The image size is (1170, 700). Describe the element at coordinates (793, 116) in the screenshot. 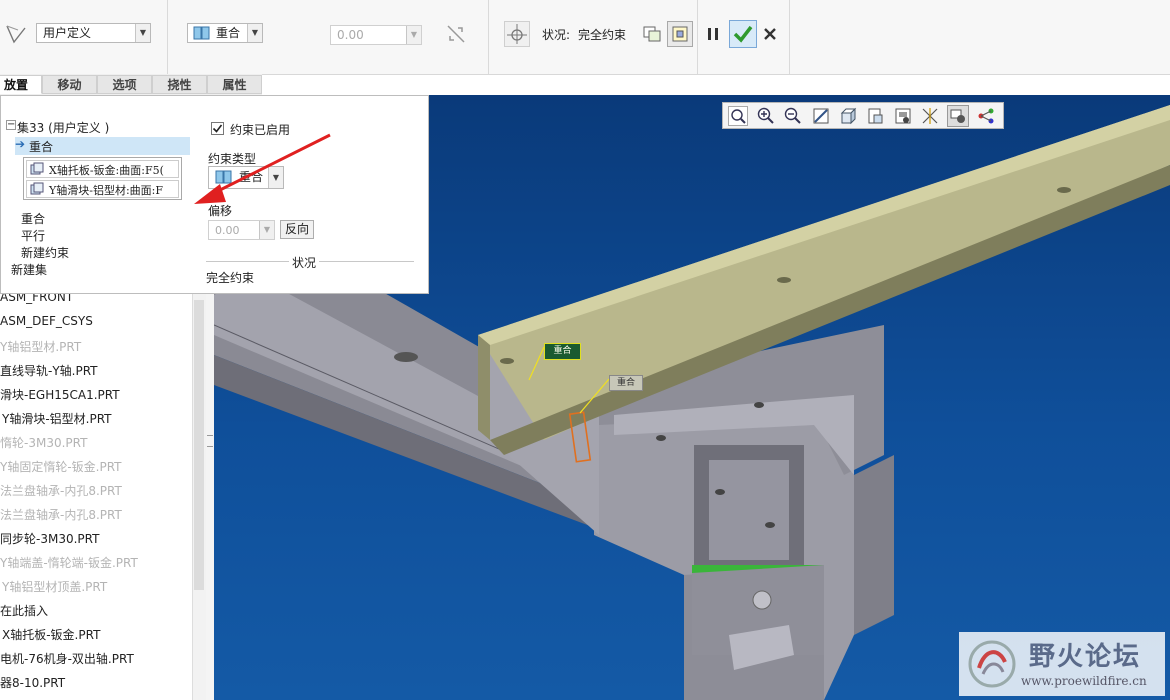

I see `zoom-out-icon` at that location.